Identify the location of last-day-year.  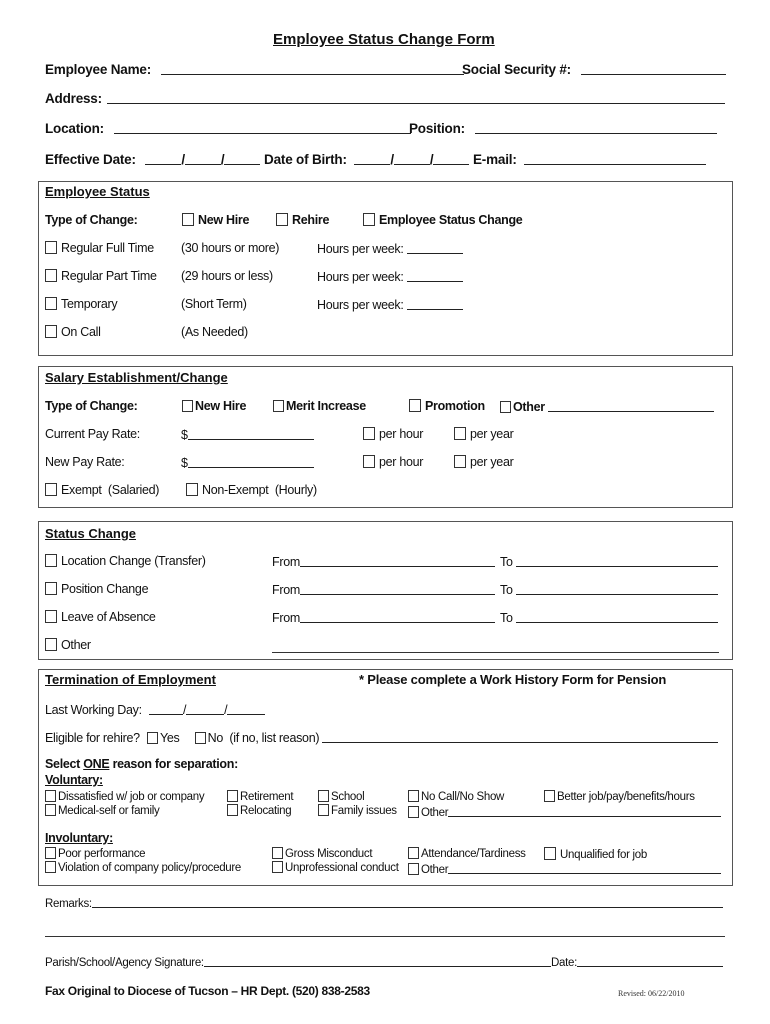
(246, 708).